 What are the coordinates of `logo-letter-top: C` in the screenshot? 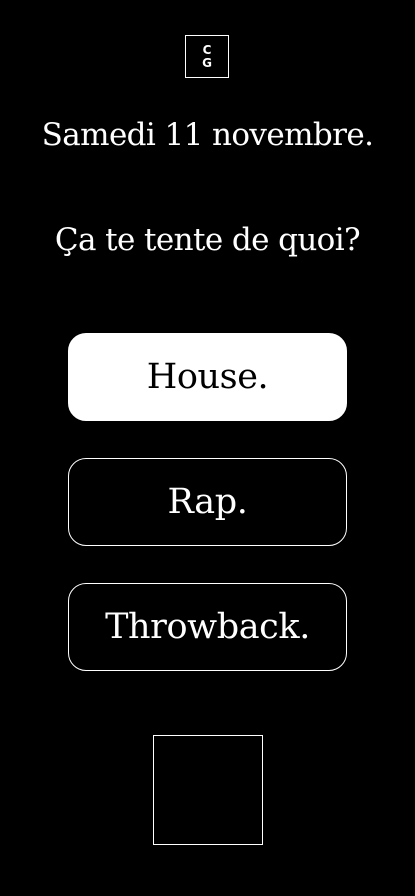 It's located at (207, 49).